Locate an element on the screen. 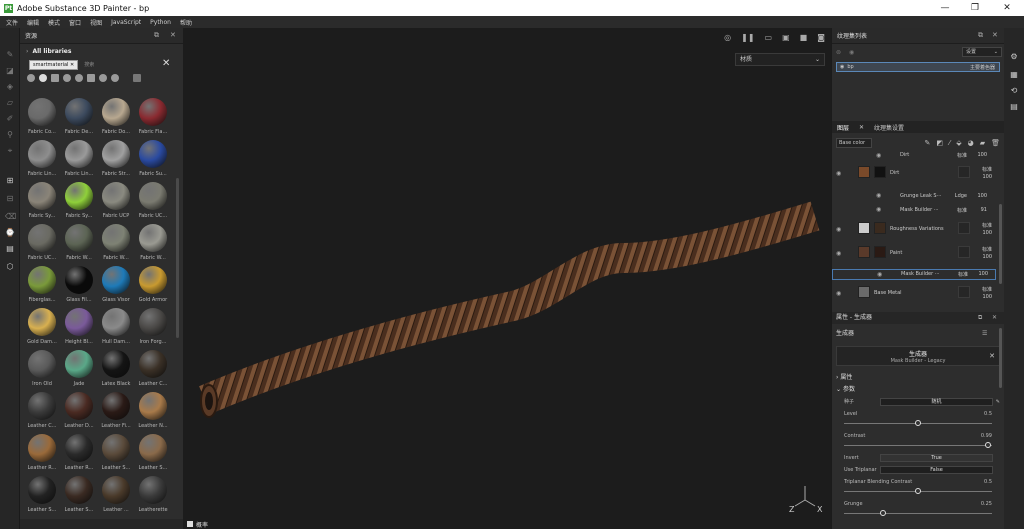  tab-layers: 图层 is located at coordinates (843, 127).